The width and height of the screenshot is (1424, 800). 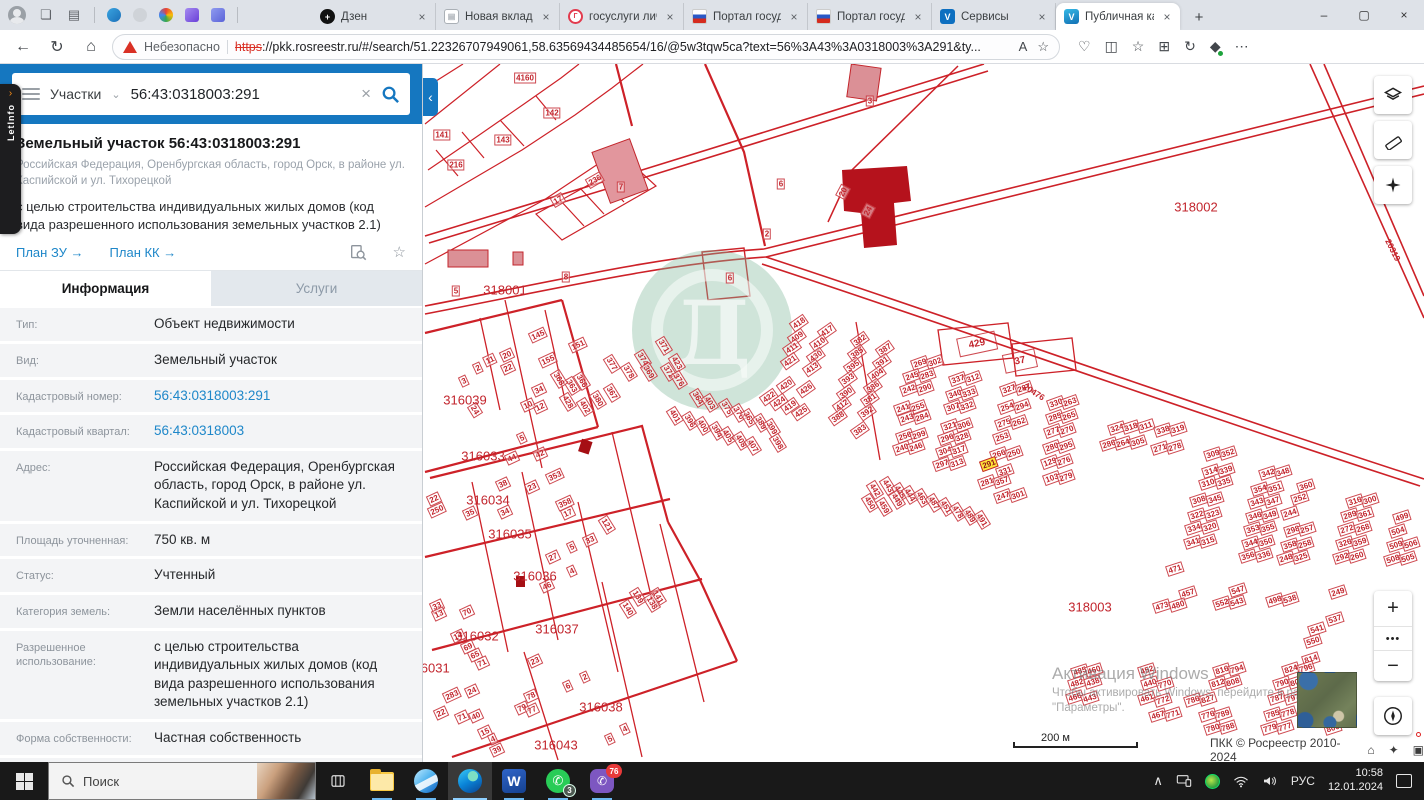 I want to click on parcel-label: 5, so click(x=456, y=291).